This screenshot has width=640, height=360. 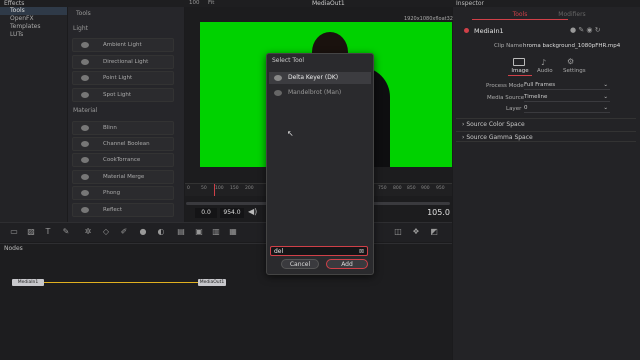 I want to click on inspector-header-icons: ● ✎ ◉ ↻, so click(x=585, y=30).